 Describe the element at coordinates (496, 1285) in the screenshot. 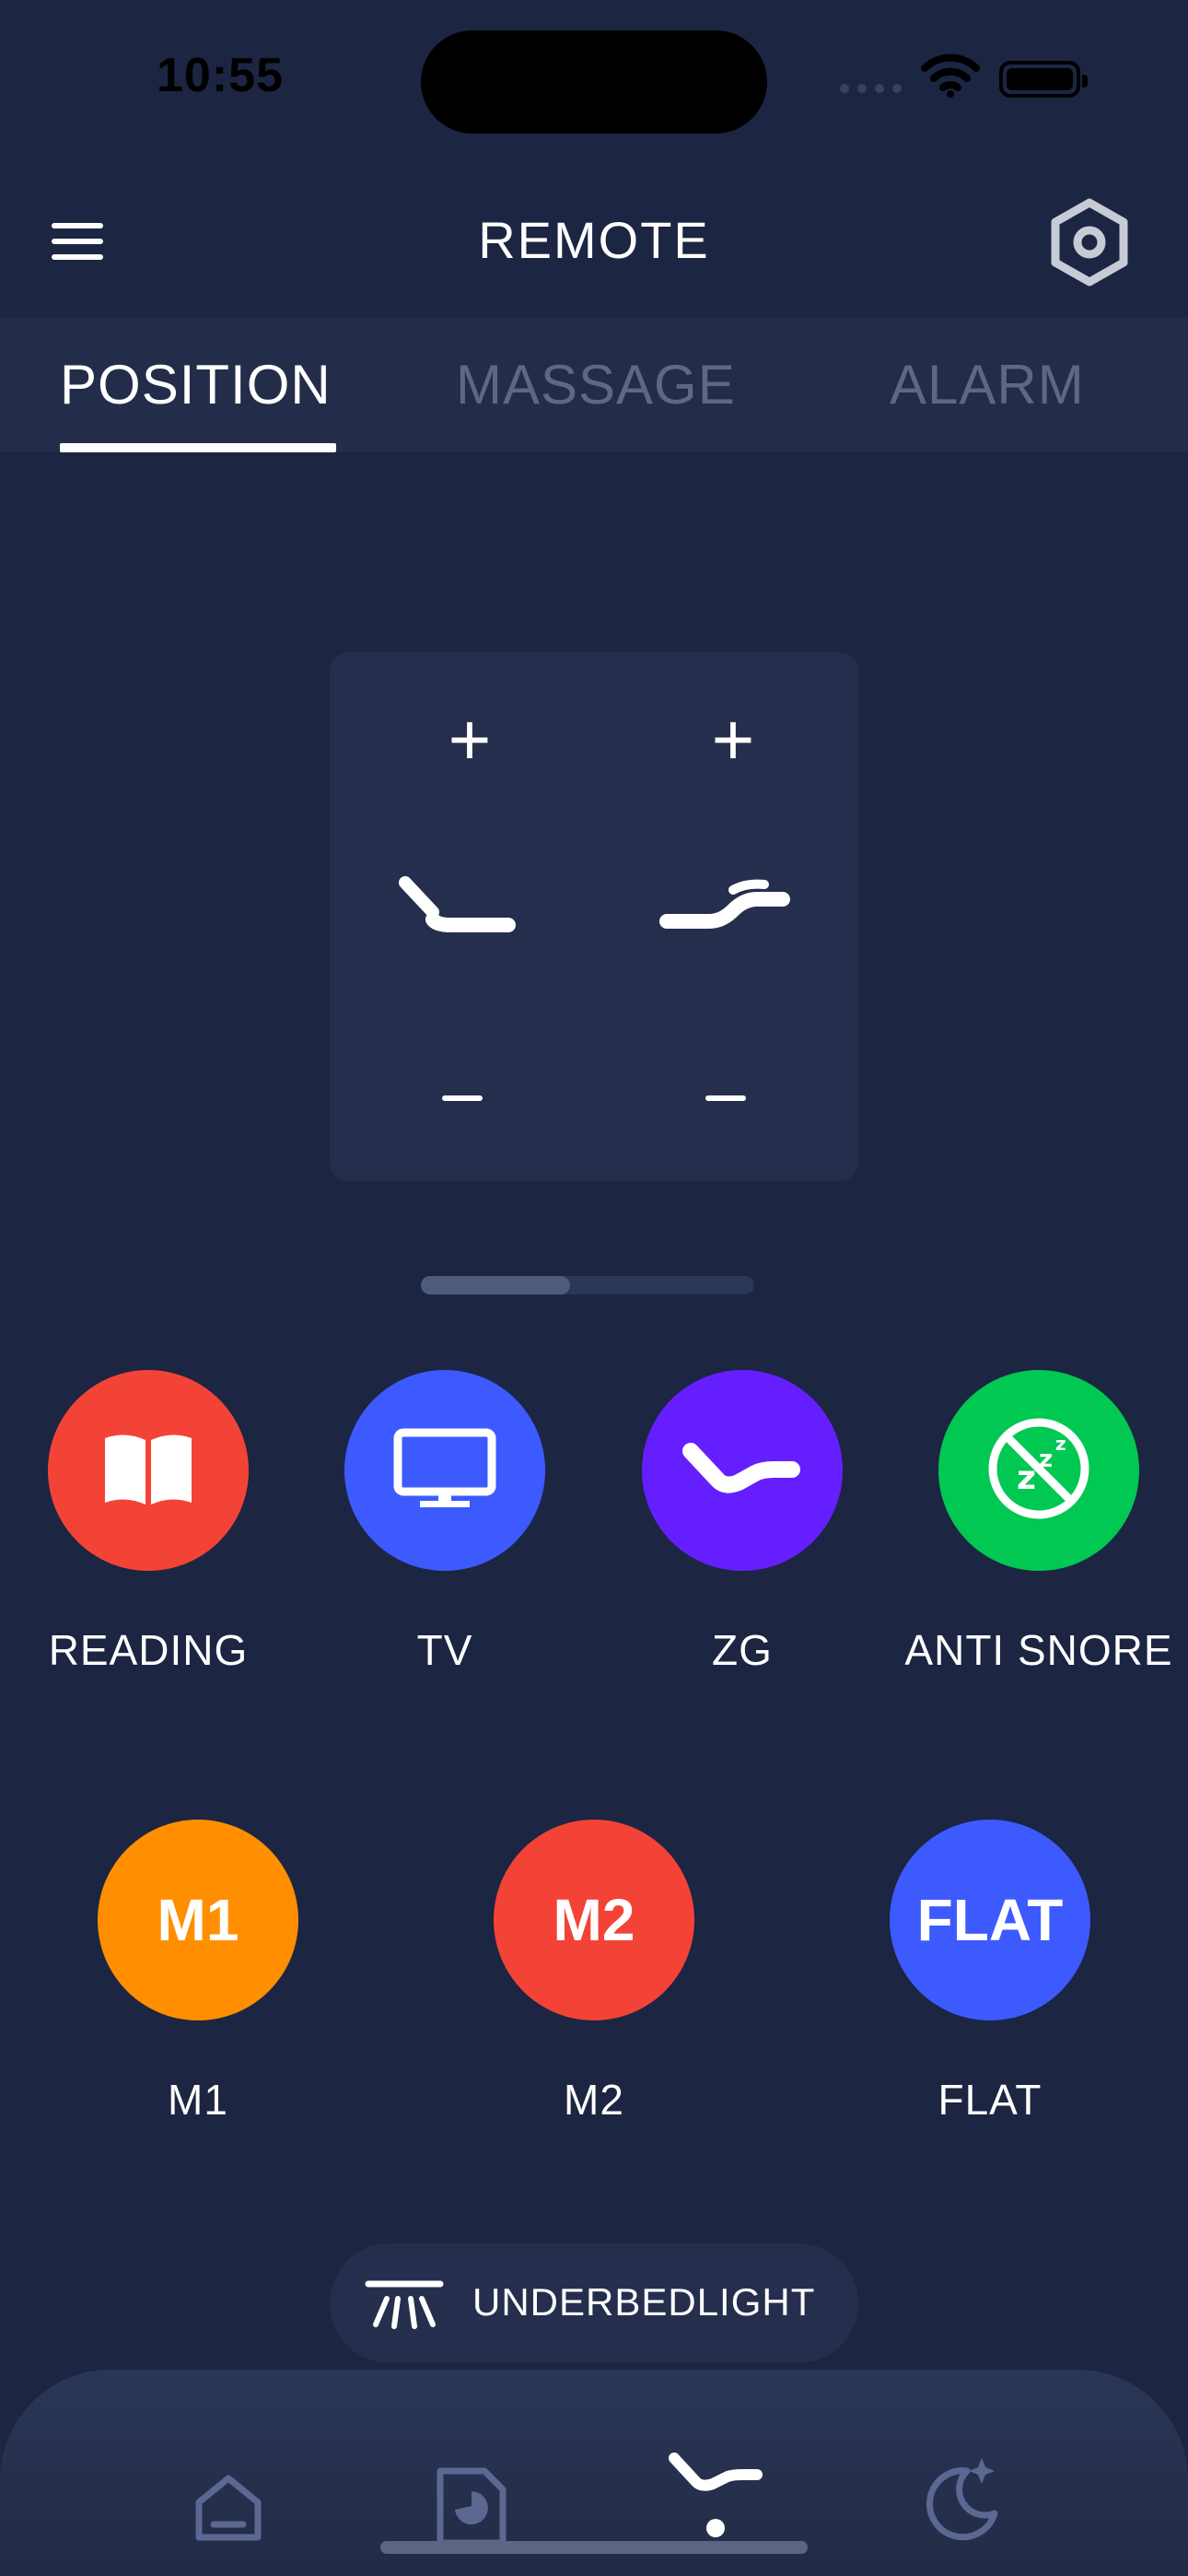

I see `page-indicator-thumb` at that location.